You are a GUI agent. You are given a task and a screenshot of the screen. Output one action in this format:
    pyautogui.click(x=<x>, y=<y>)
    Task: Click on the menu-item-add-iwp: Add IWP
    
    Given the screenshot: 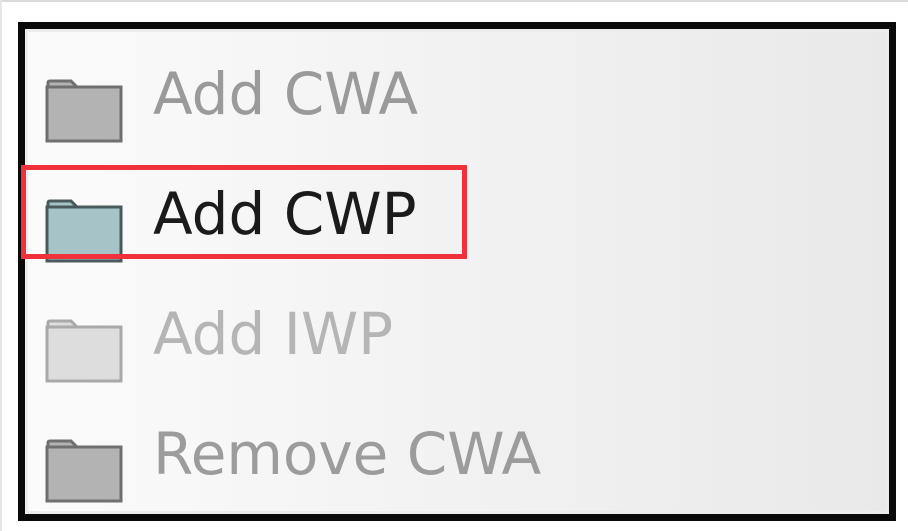 What is the action you would take?
    pyautogui.click(x=255, y=338)
    